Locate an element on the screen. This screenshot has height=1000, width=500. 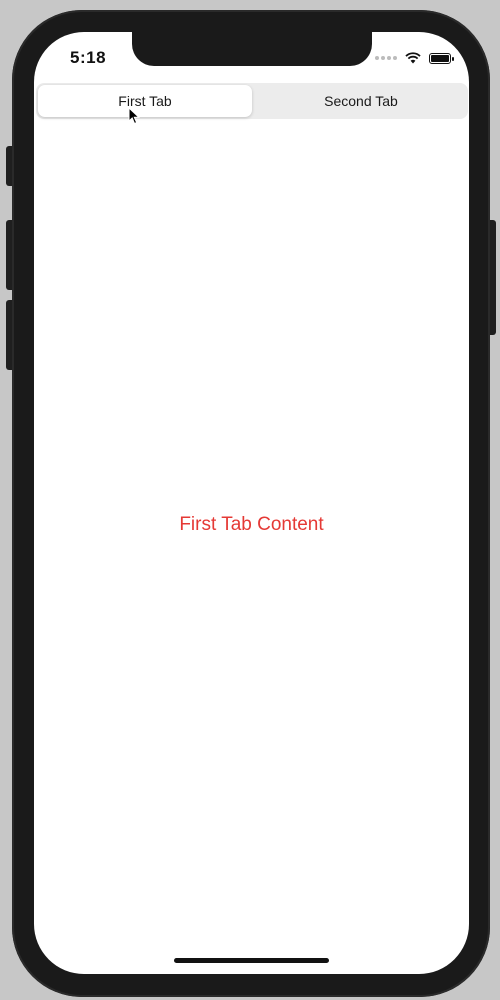
tab-second: Second Tab is located at coordinates (361, 101).